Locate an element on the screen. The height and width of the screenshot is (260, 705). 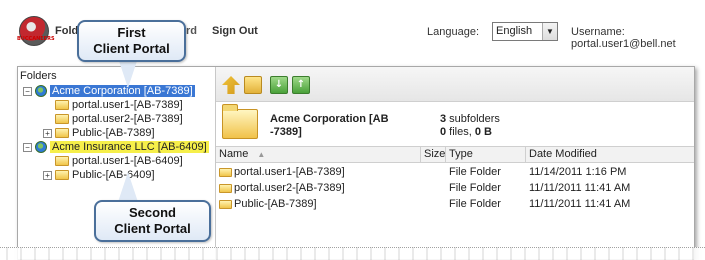
column-header-name: Name ▲ is located at coordinates (318, 154).